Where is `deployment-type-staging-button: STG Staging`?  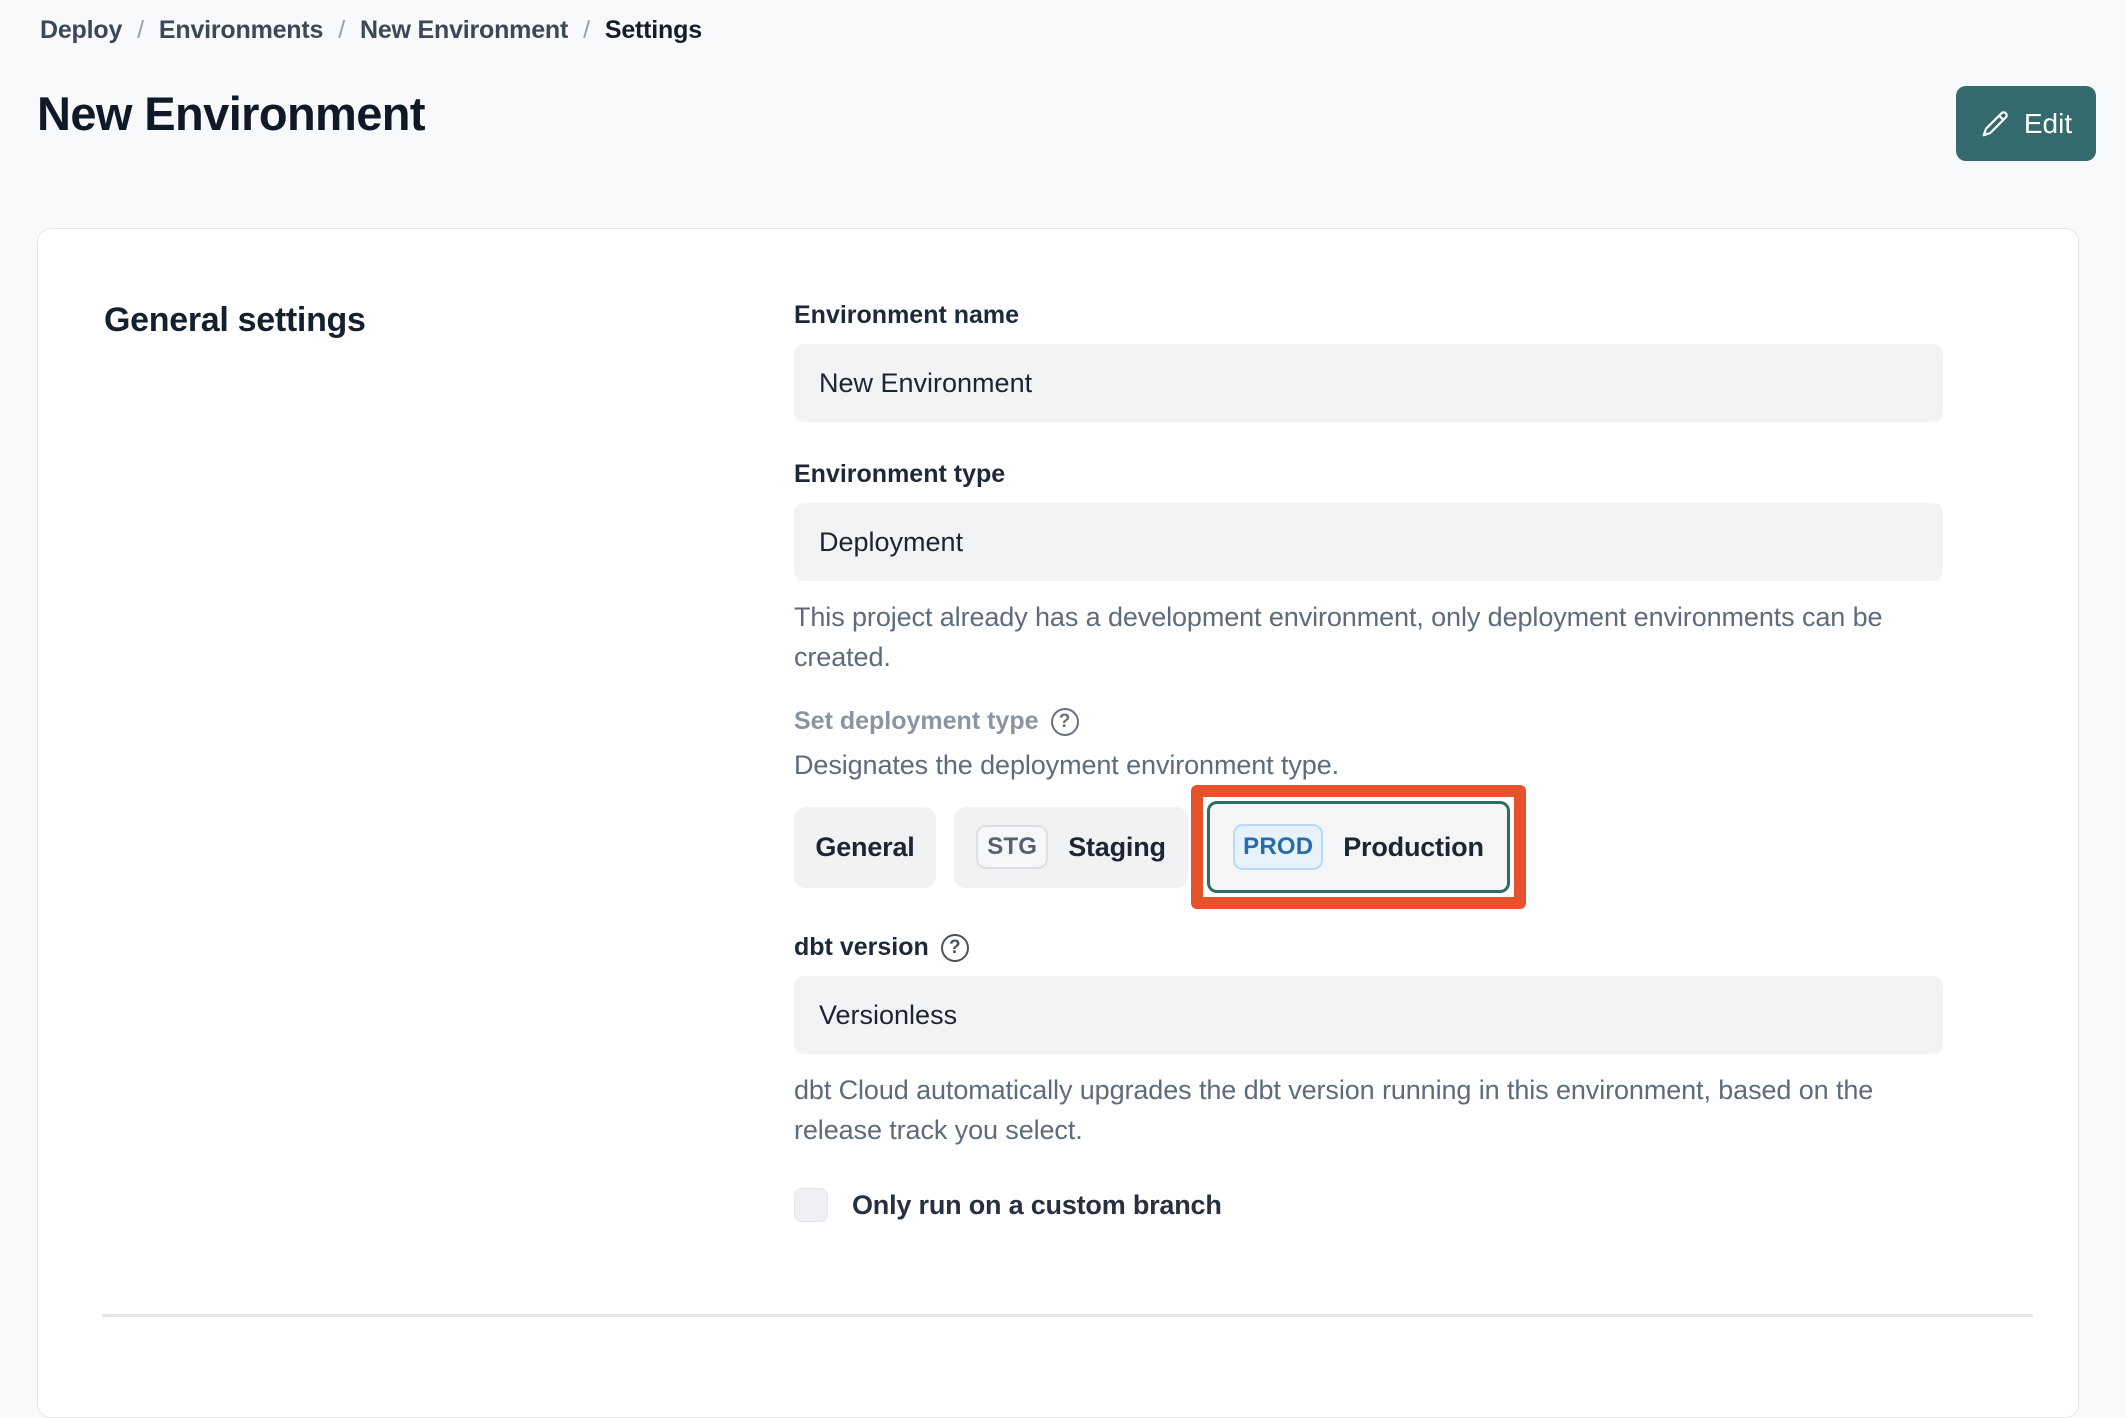 deployment-type-staging-button: STG Staging is located at coordinates (1071, 847).